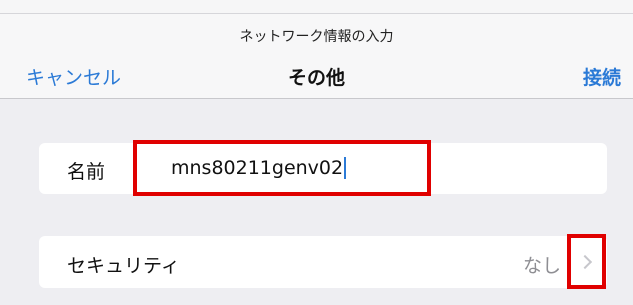 The height and width of the screenshot is (305, 633). What do you see at coordinates (541, 266) in the screenshot?
I see `security-value: なし` at bounding box center [541, 266].